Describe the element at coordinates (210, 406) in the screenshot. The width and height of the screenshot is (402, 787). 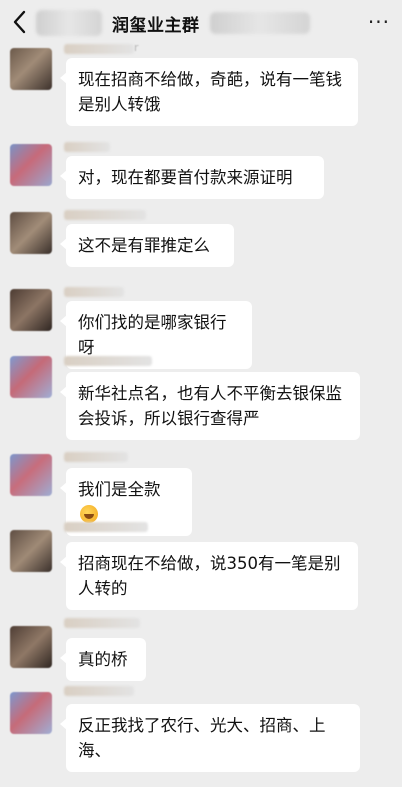
I see `message-bubble: 新华社点名，也有人不平衡去银保监会投诉，所以银行查得严` at that location.